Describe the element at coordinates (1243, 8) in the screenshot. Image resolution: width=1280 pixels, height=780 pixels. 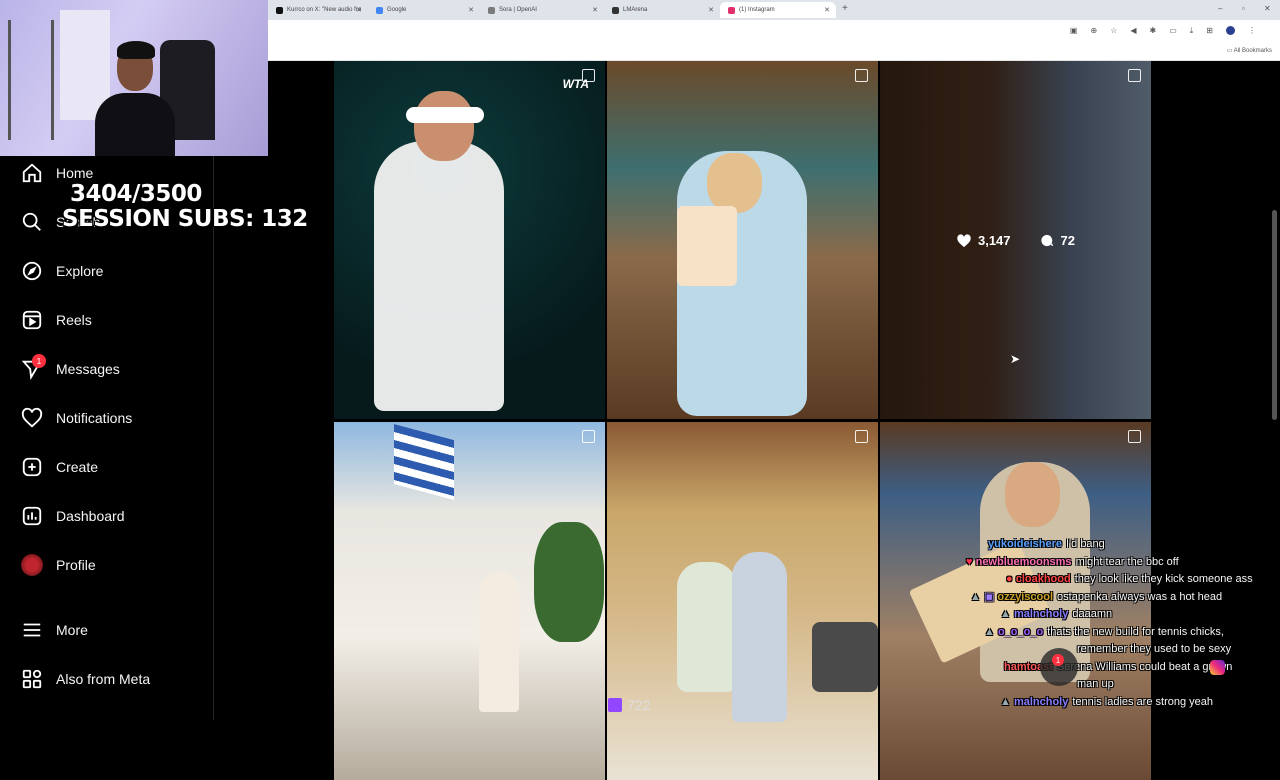
I see `maximize-icon: ▫` at that location.